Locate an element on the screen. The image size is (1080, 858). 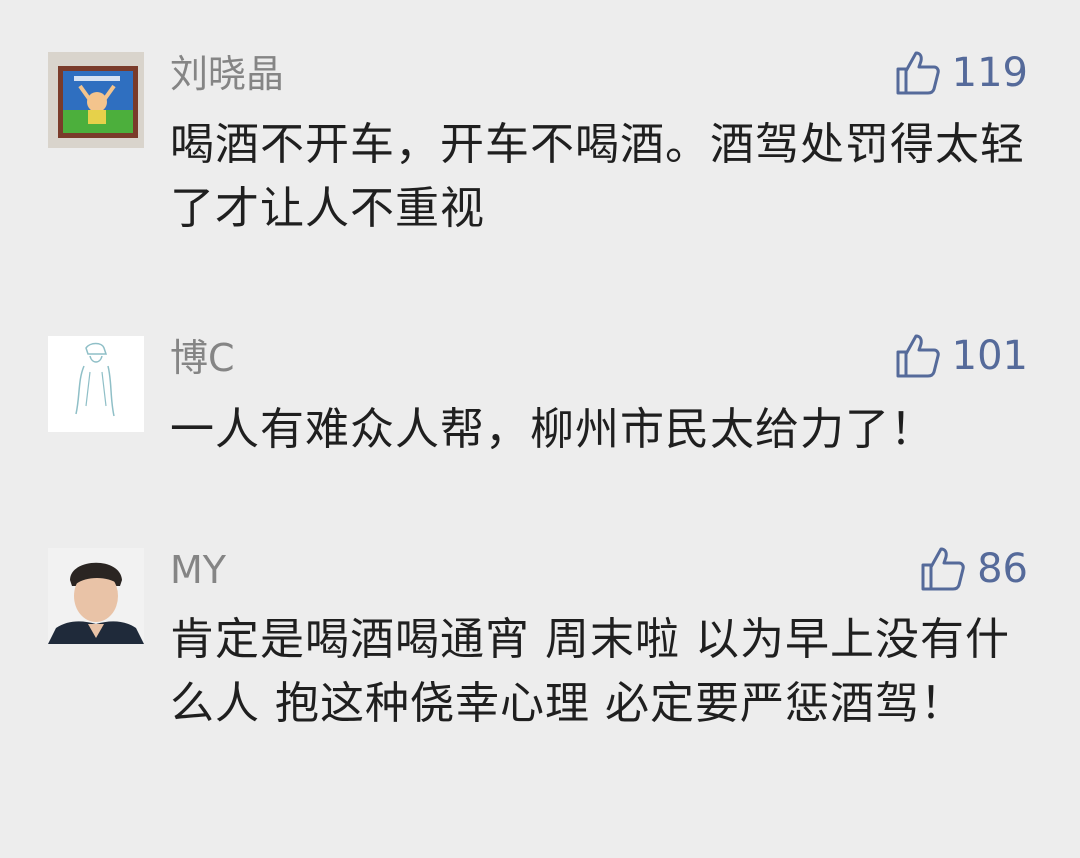
young-man-photo-avatar is located at coordinates (96, 596).